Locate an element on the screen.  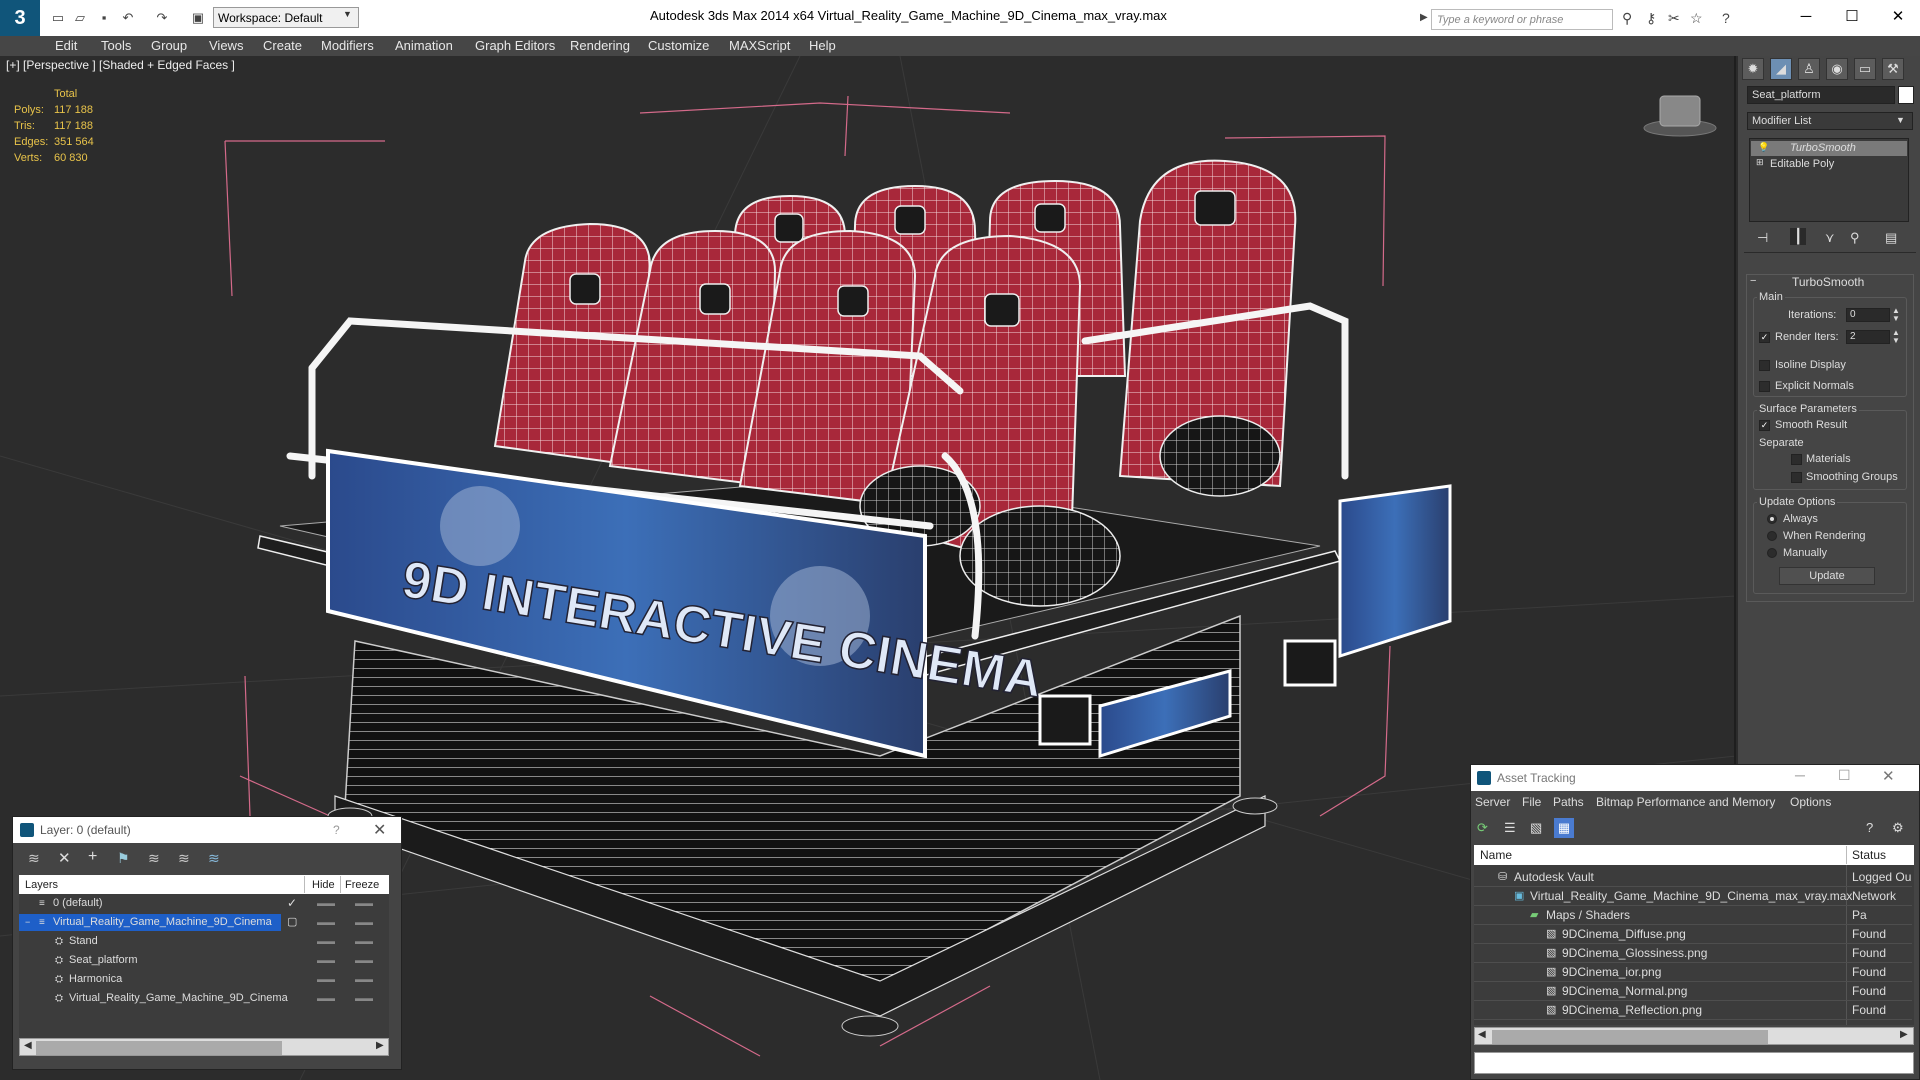
favorites-star-icon: ☆ is located at coordinates (1696, 18).